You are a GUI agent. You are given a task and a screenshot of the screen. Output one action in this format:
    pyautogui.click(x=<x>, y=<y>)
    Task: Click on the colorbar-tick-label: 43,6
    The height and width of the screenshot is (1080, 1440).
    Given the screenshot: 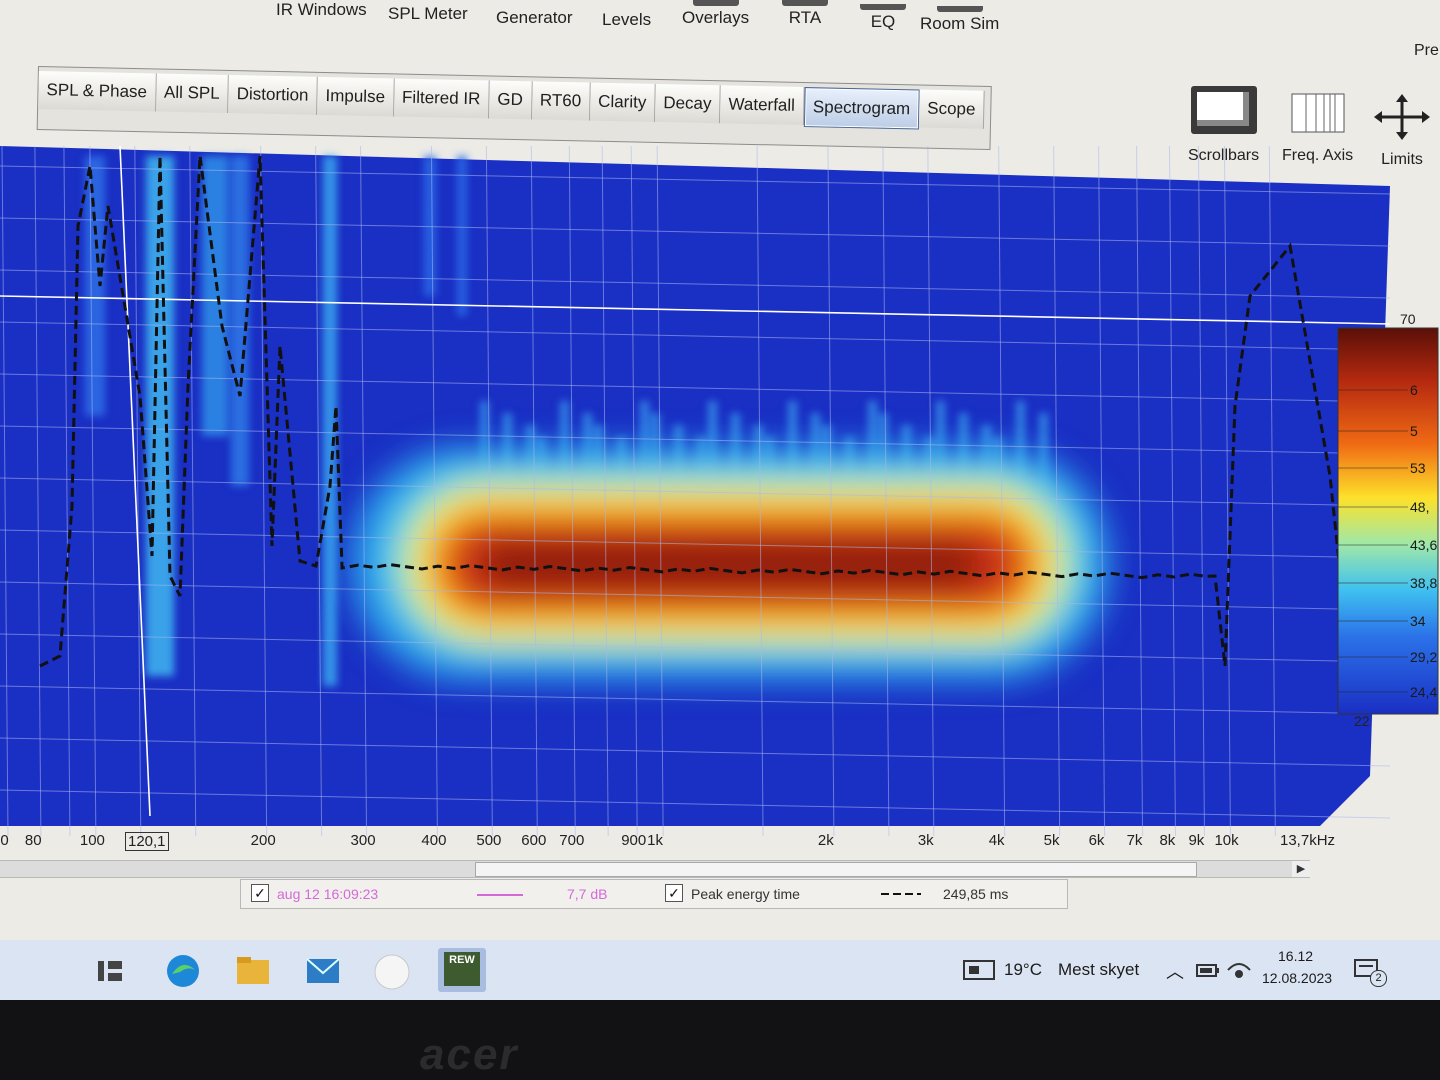 What is the action you would take?
    pyautogui.click(x=1423, y=545)
    